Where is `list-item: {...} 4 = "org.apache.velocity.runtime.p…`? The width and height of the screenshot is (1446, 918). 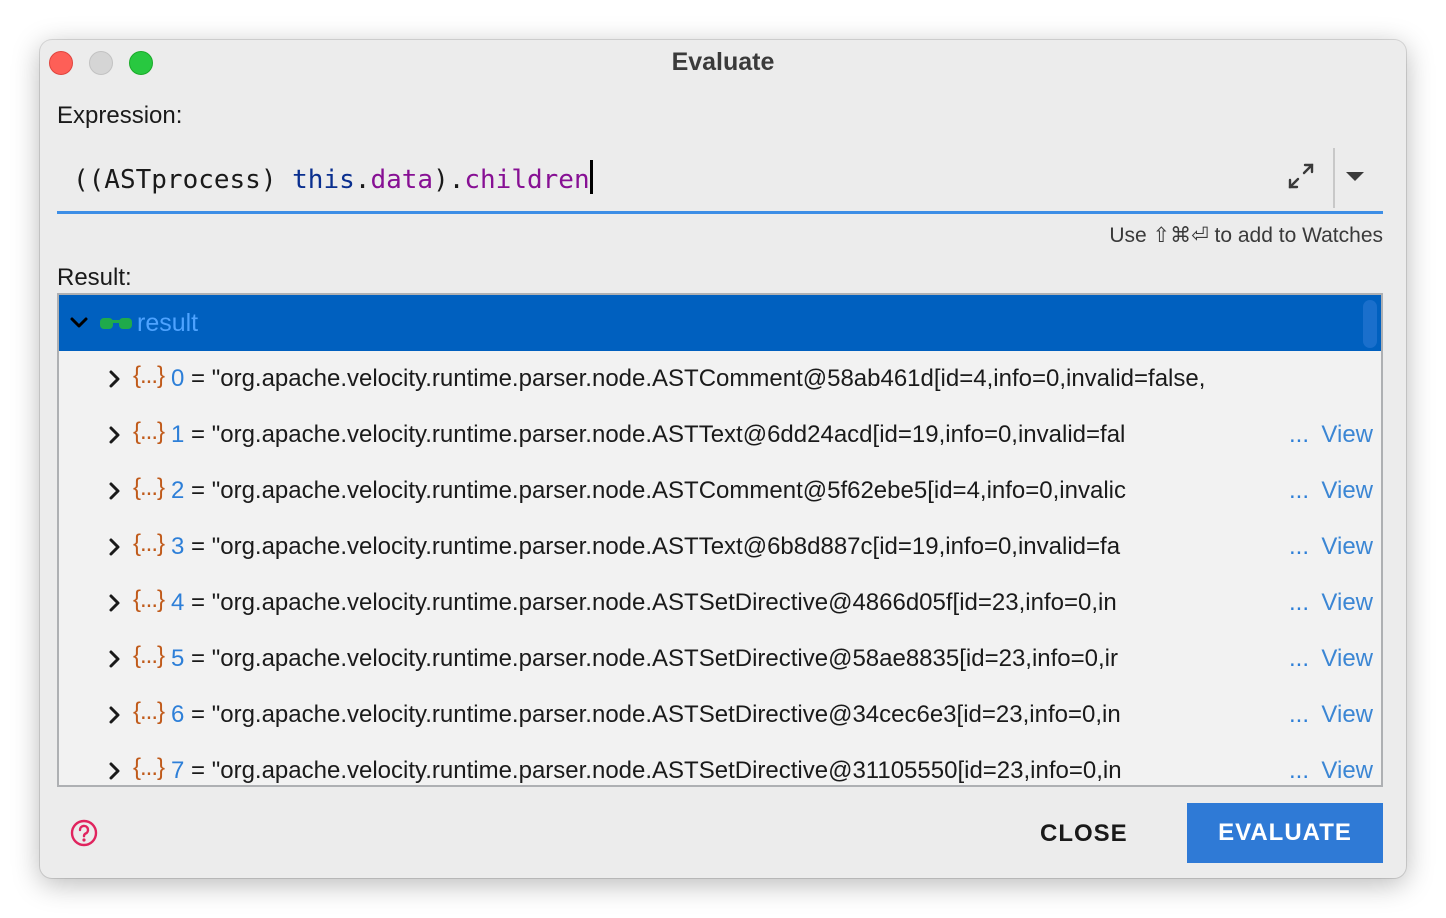 list-item: {...} 4 = "org.apache.velocity.runtime.p… is located at coordinates (720, 603).